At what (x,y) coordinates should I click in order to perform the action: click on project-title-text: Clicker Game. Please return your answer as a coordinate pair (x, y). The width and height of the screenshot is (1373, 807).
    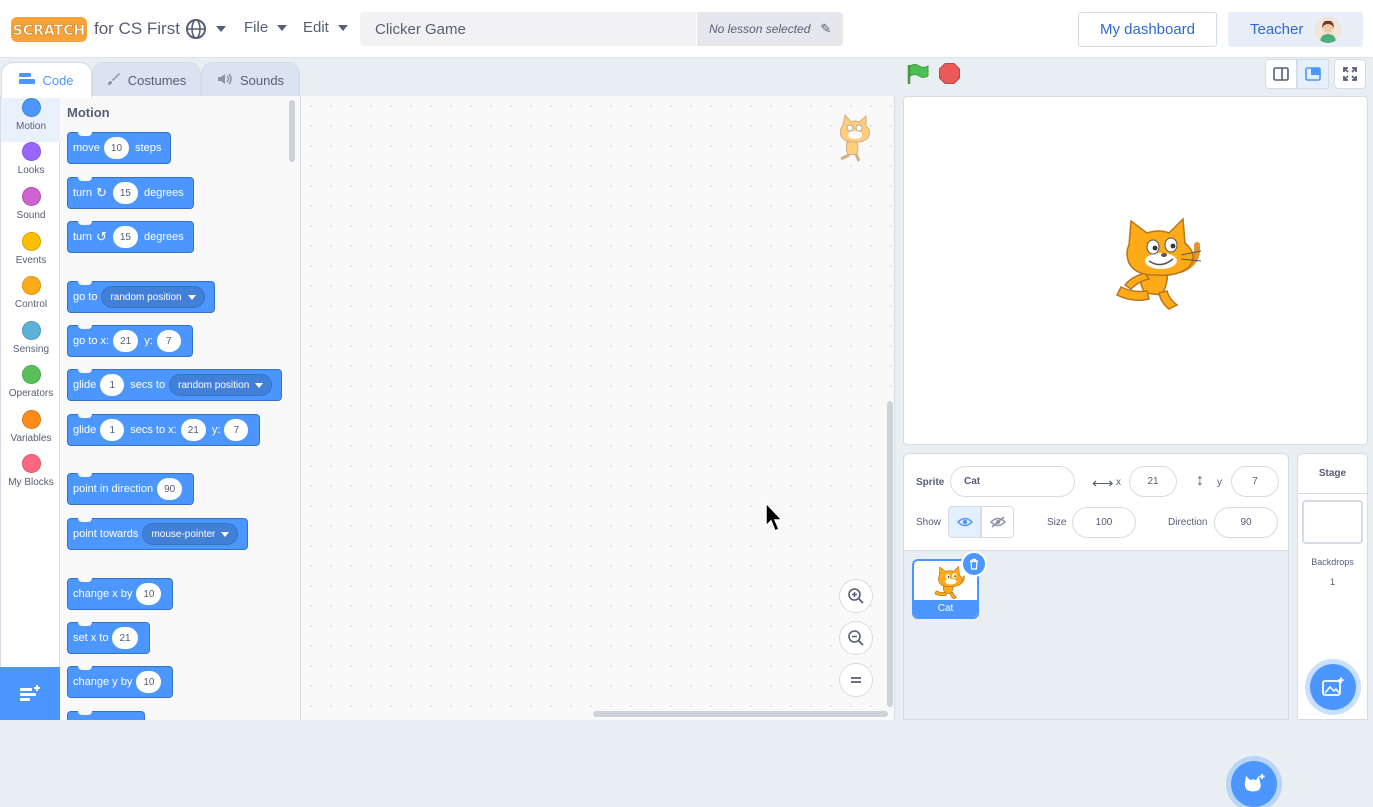
    Looking at the image, I should click on (420, 29).